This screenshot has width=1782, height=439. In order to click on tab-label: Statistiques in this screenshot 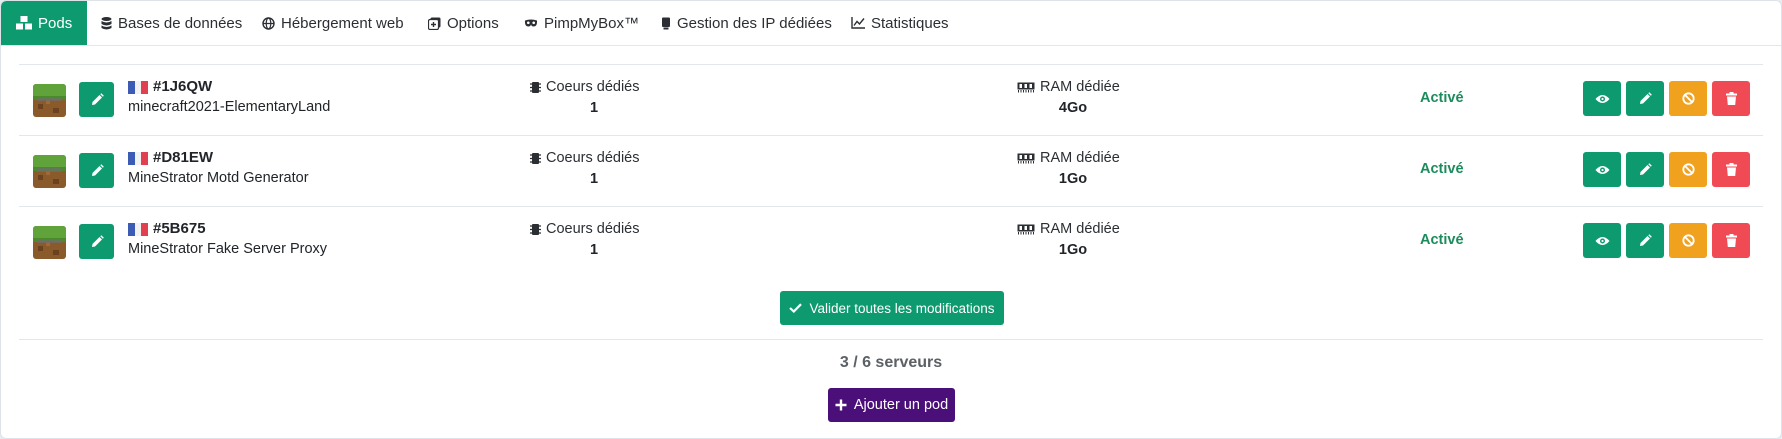, I will do `click(910, 23)`.